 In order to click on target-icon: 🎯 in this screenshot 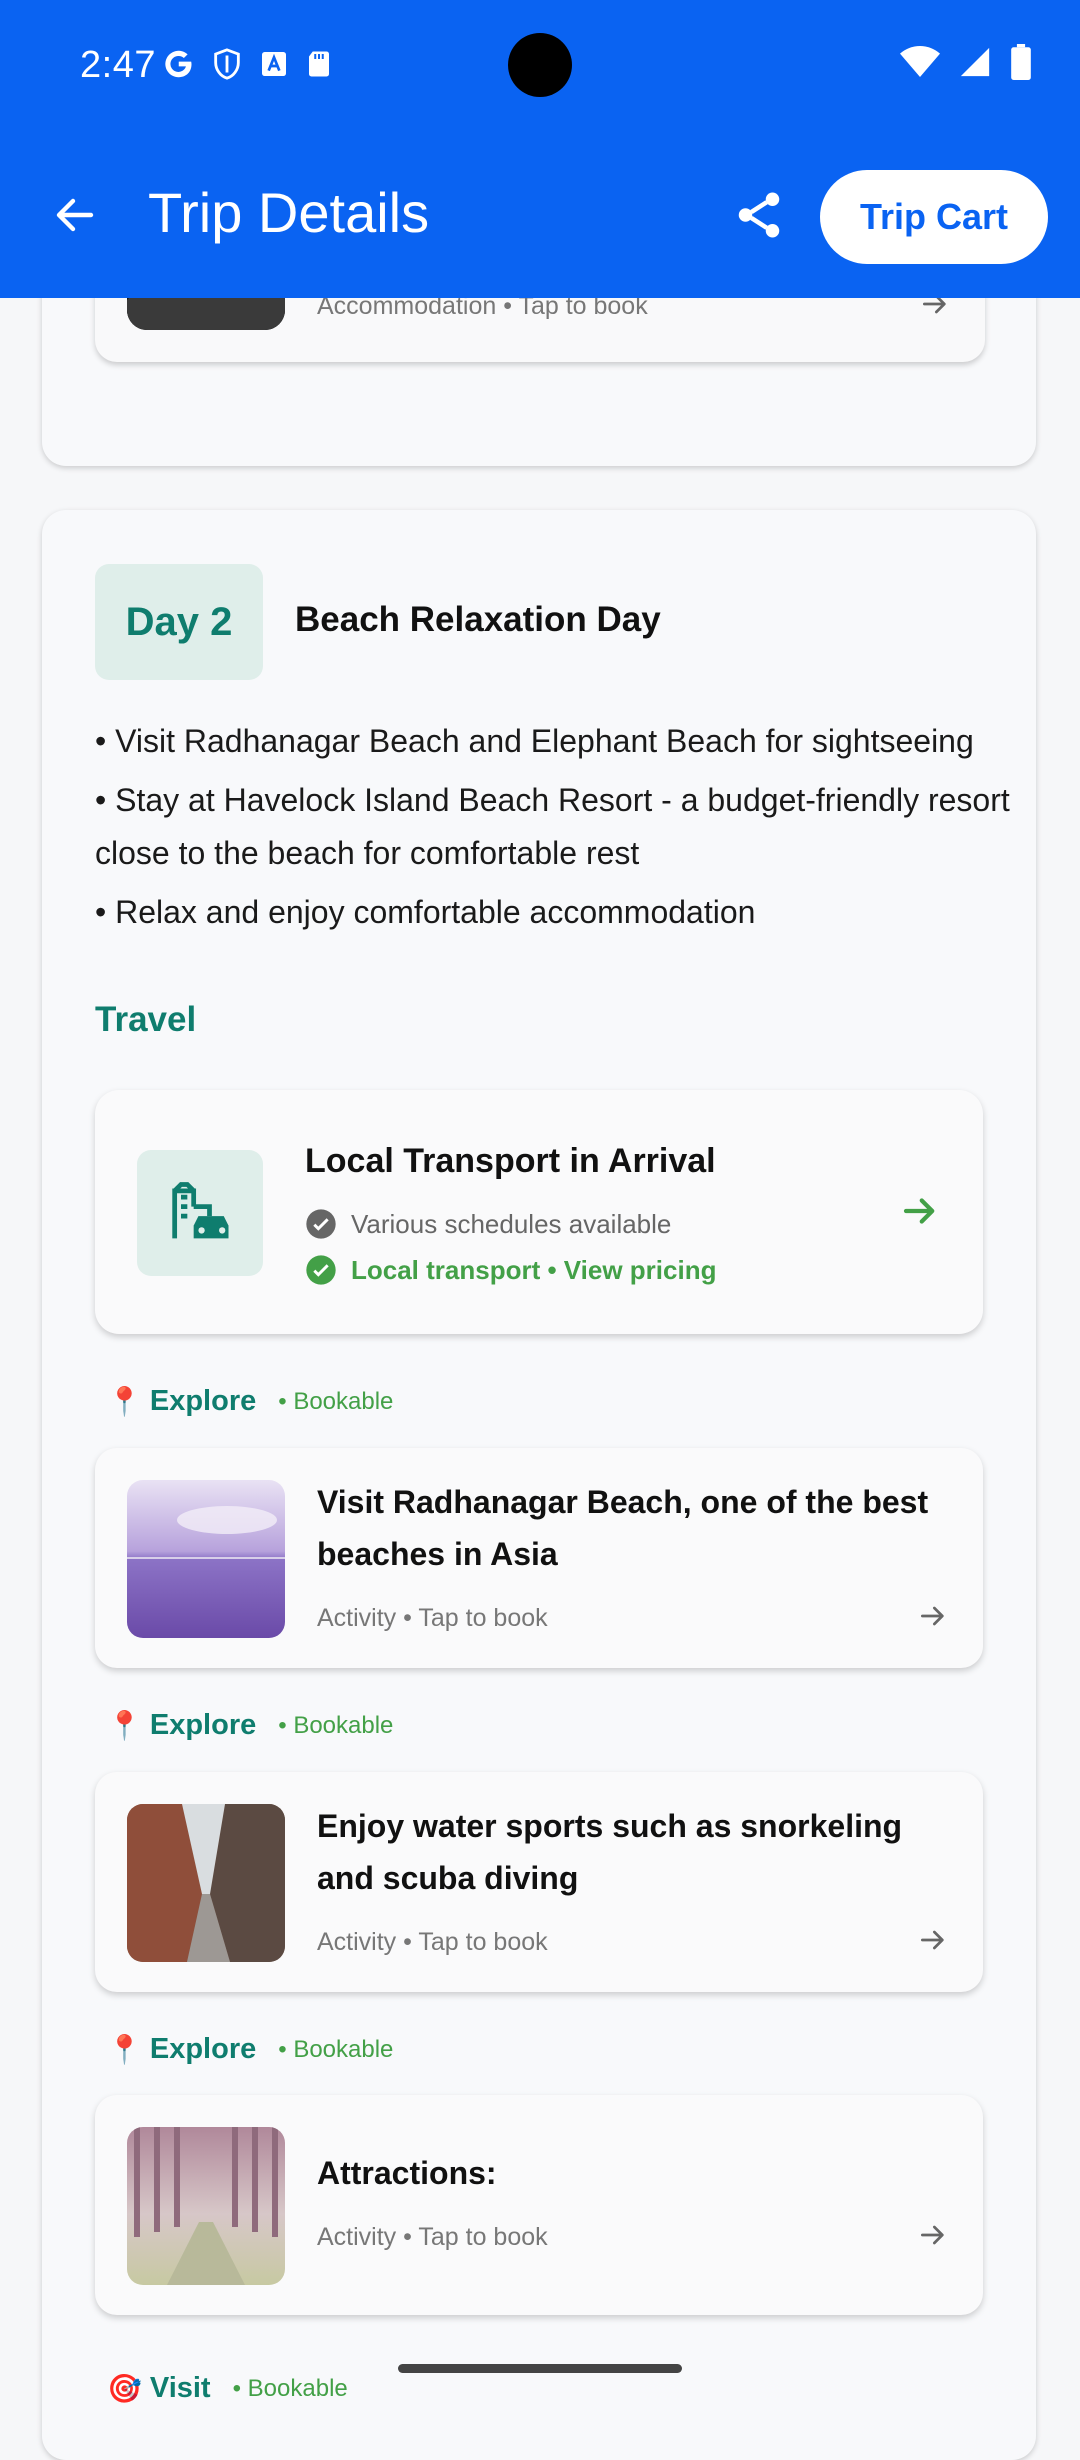, I will do `click(124, 2388)`.